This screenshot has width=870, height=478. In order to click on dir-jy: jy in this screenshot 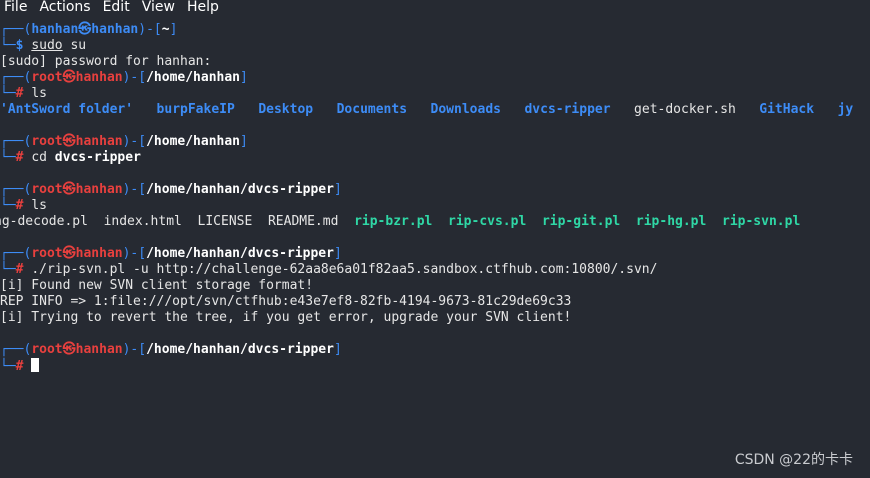, I will do `click(845, 109)`.